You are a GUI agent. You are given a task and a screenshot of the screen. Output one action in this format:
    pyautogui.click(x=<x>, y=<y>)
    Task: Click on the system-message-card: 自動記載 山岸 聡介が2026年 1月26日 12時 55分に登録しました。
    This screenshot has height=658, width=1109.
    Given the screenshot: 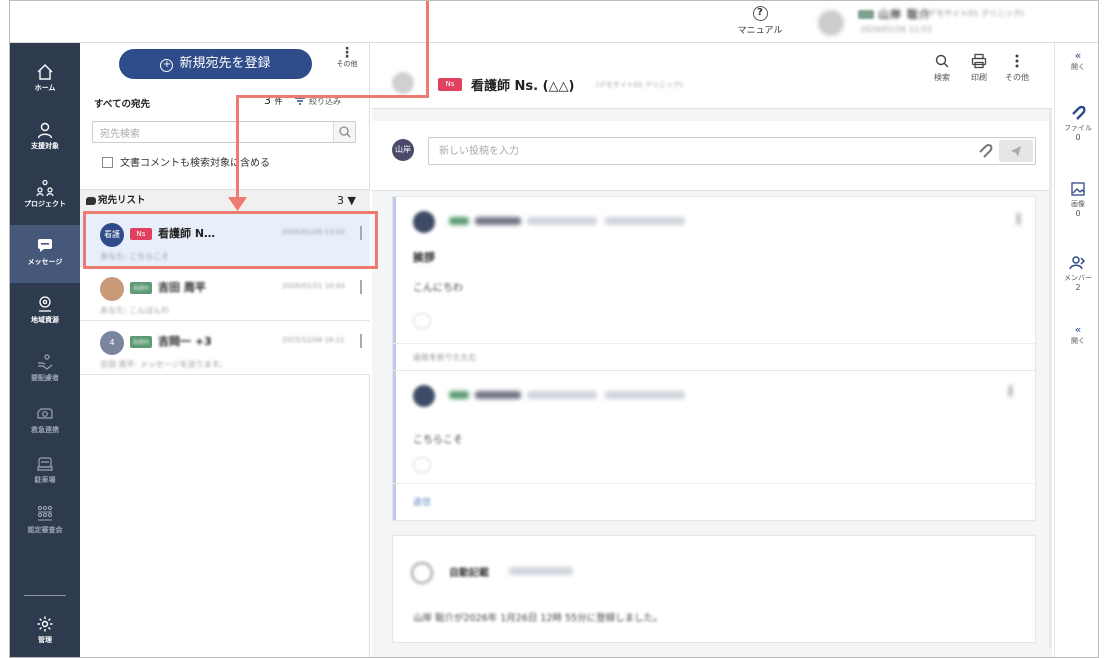 What is the action you would take?
    pyautogui.click(x=714, y=589)
    